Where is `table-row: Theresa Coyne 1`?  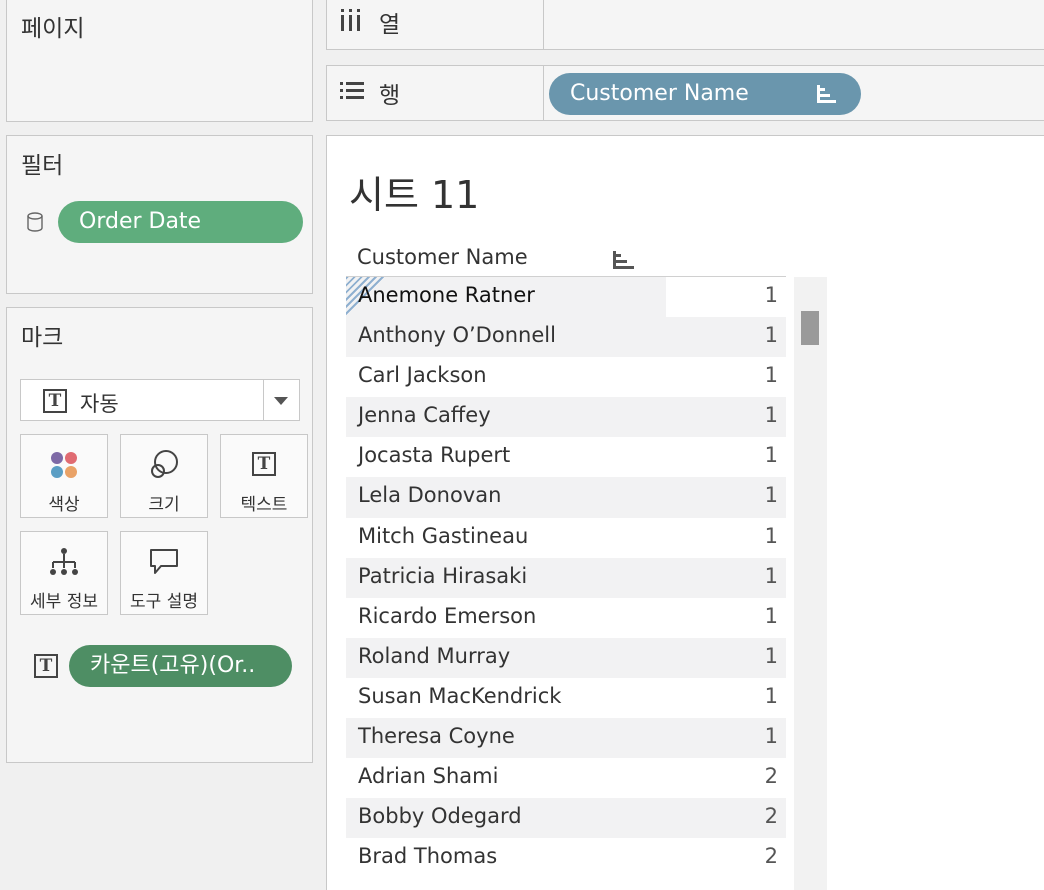 table-row: Theresa Coyne 1 is located at coordinates (566, 738).